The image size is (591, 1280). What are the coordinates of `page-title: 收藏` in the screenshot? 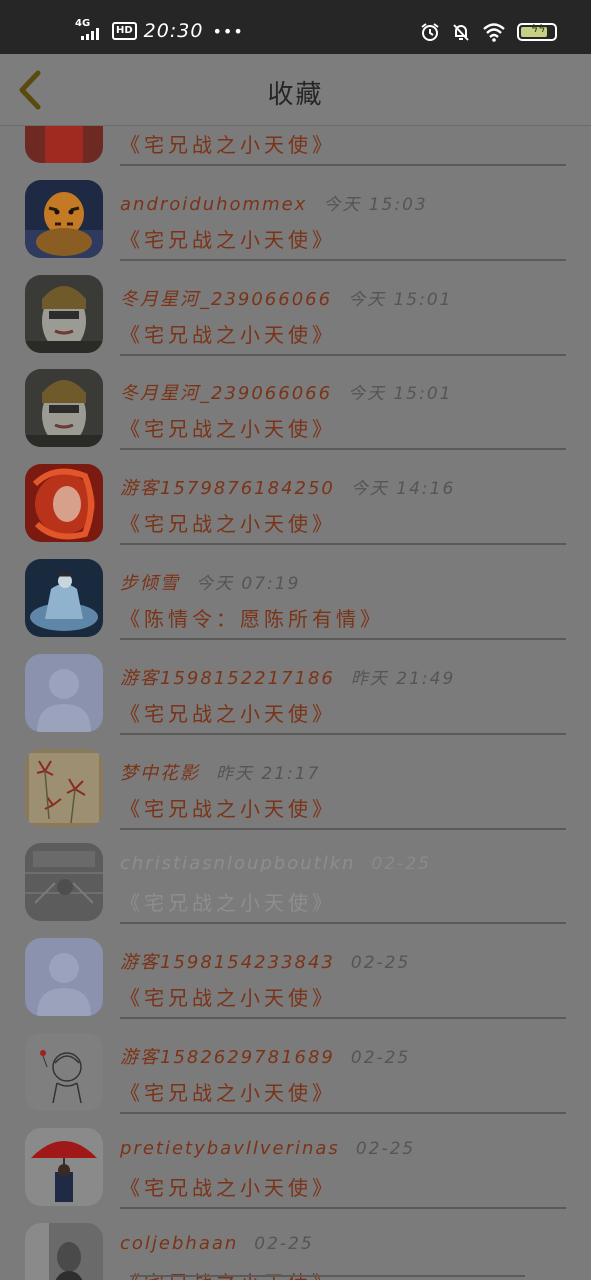 It's located at (295, 95).